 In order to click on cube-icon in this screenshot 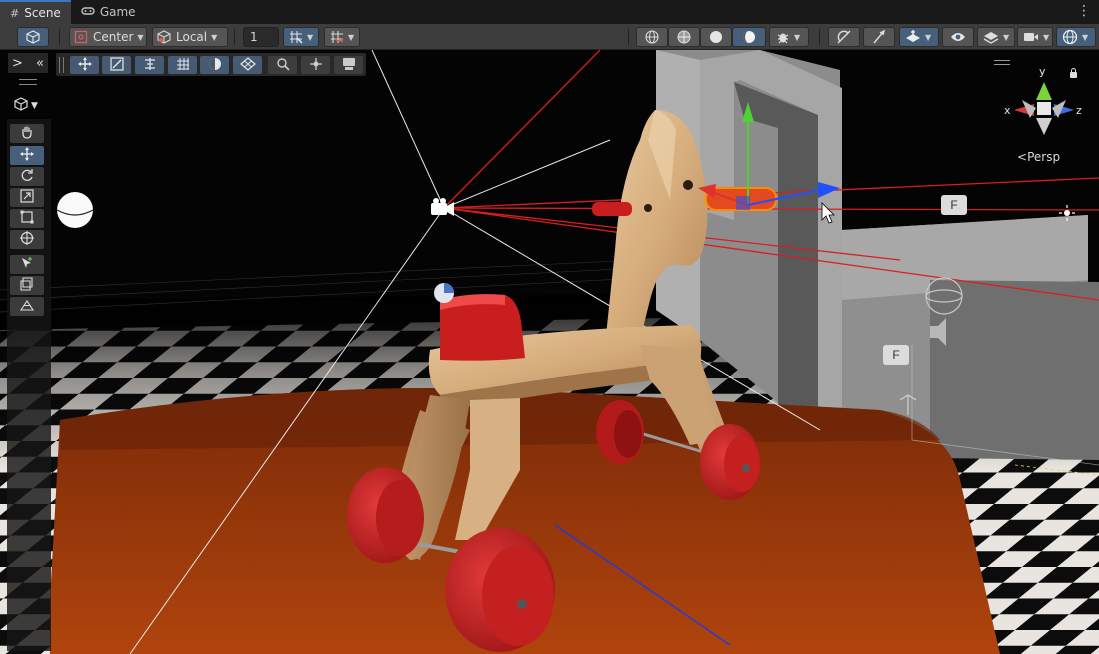, I will do `click(21, 105)`.